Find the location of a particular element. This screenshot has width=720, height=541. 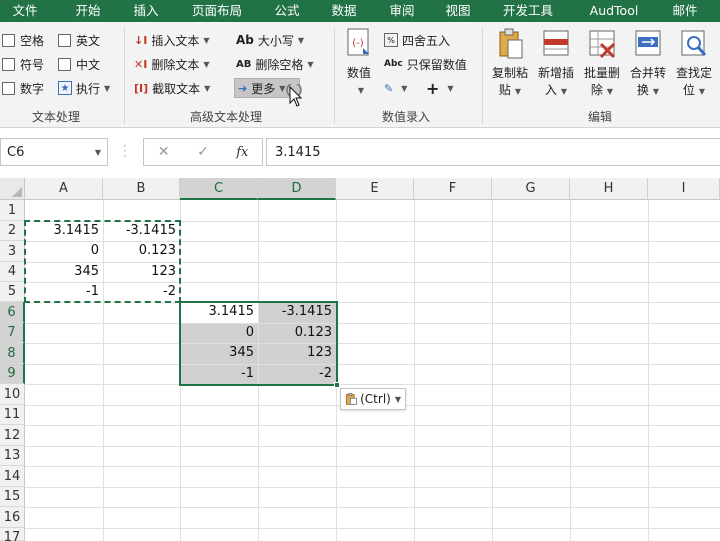

formula-bar: C6 ▼ · · · ✕ ✓ fx 3.1415 is located at coordinates (360, 153).